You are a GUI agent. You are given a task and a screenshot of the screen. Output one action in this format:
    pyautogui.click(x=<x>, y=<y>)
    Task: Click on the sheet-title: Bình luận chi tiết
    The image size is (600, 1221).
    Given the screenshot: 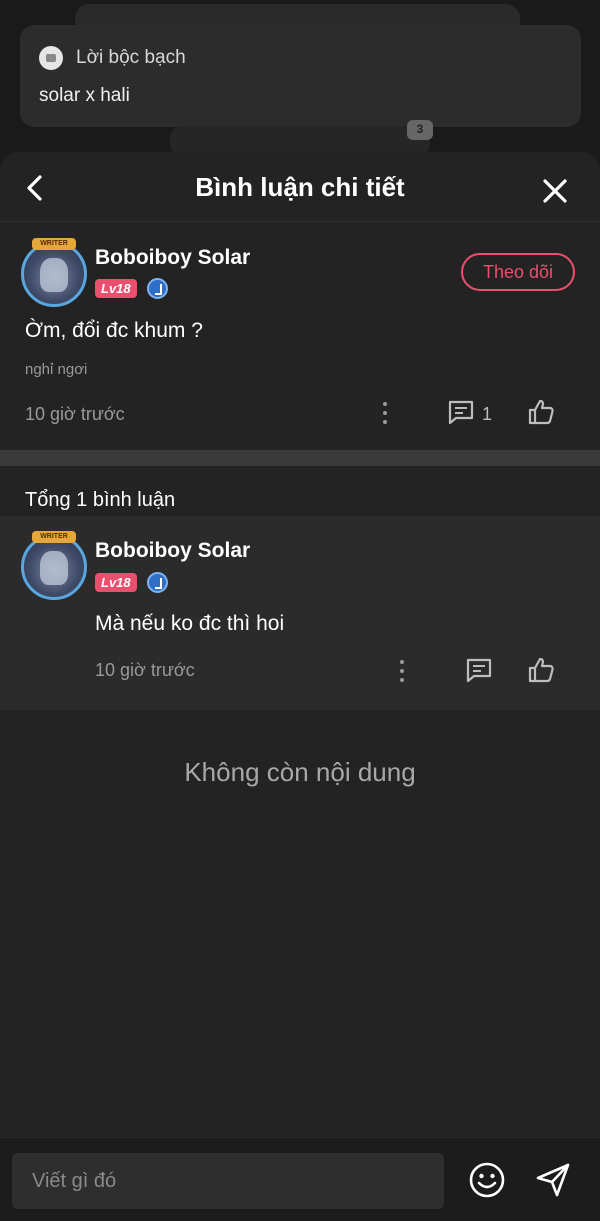 What is the action you would take?
    pyautogui.click(x=300, y=187)
    